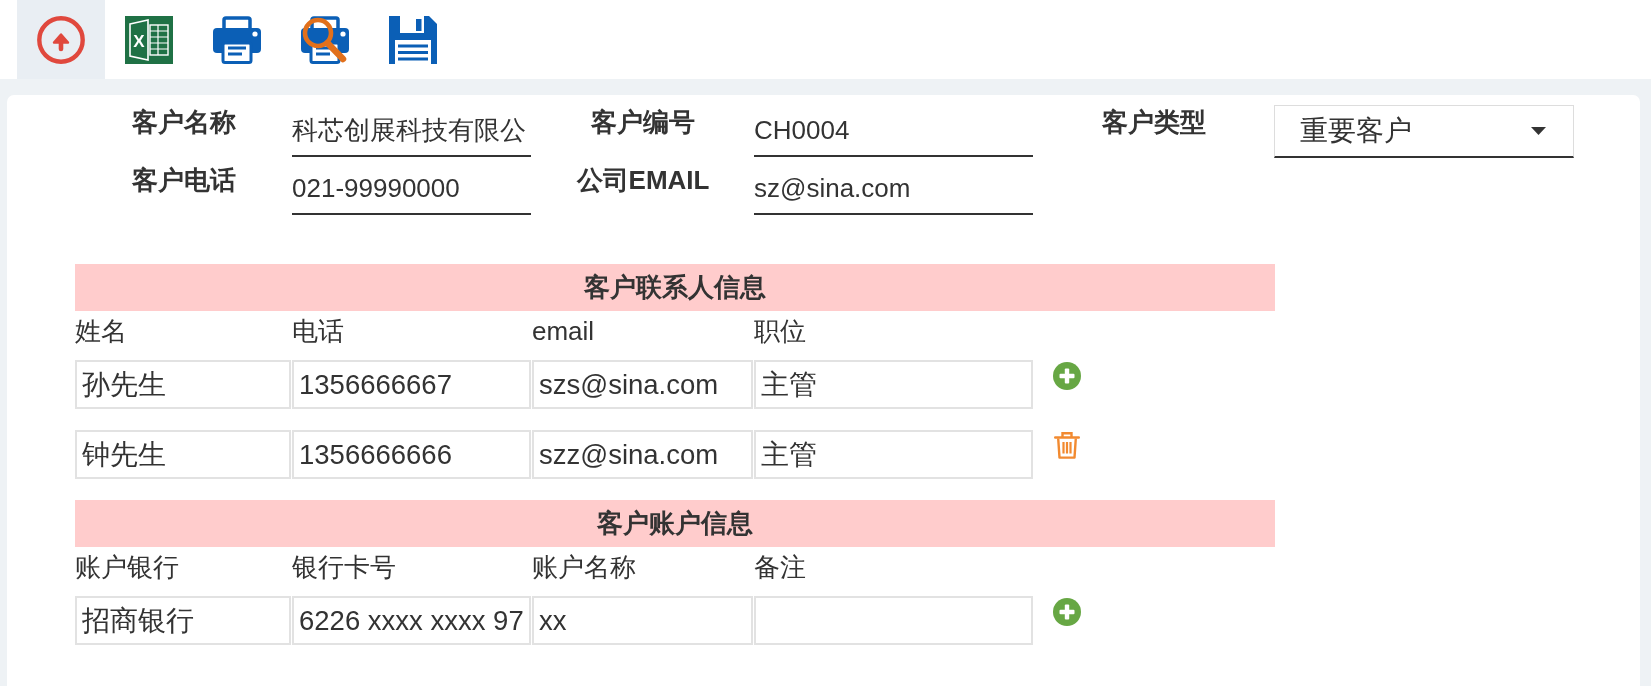 The width and height of the screenshot is (1651, 686). I want to click on section-header: 客户账户信息, so click(675, 523).